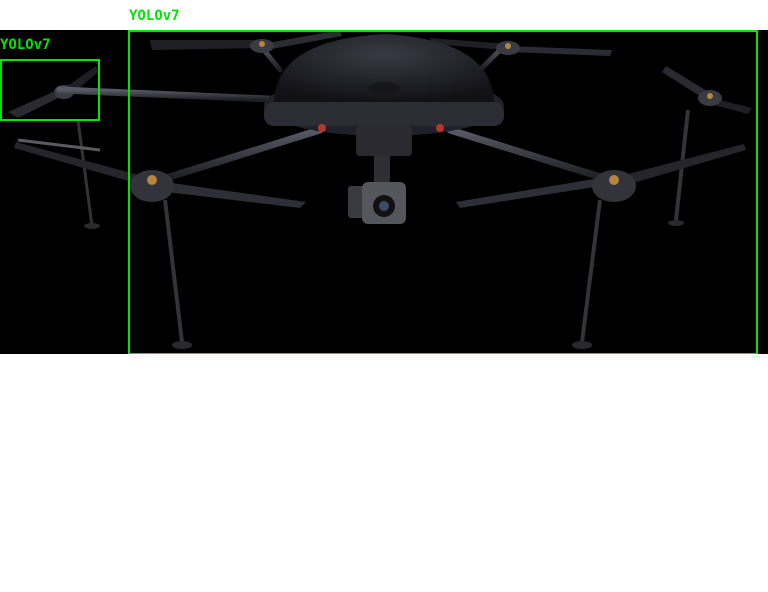 The height and width of the screenshot is (592, 768). I want to click on detection-label-rotor: YOLOv7, so click(25, 45).